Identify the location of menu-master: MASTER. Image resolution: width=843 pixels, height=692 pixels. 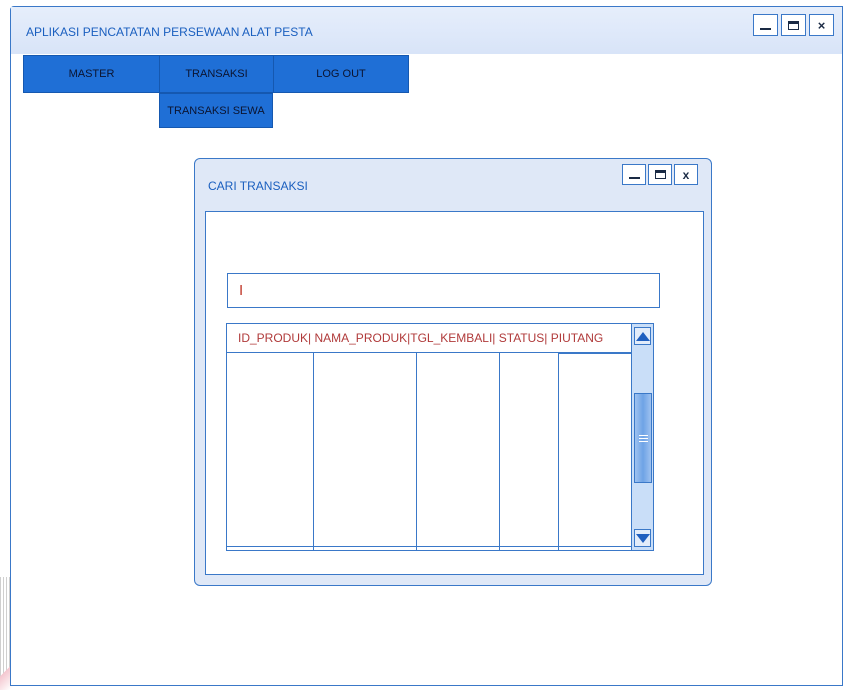
(92, 74).